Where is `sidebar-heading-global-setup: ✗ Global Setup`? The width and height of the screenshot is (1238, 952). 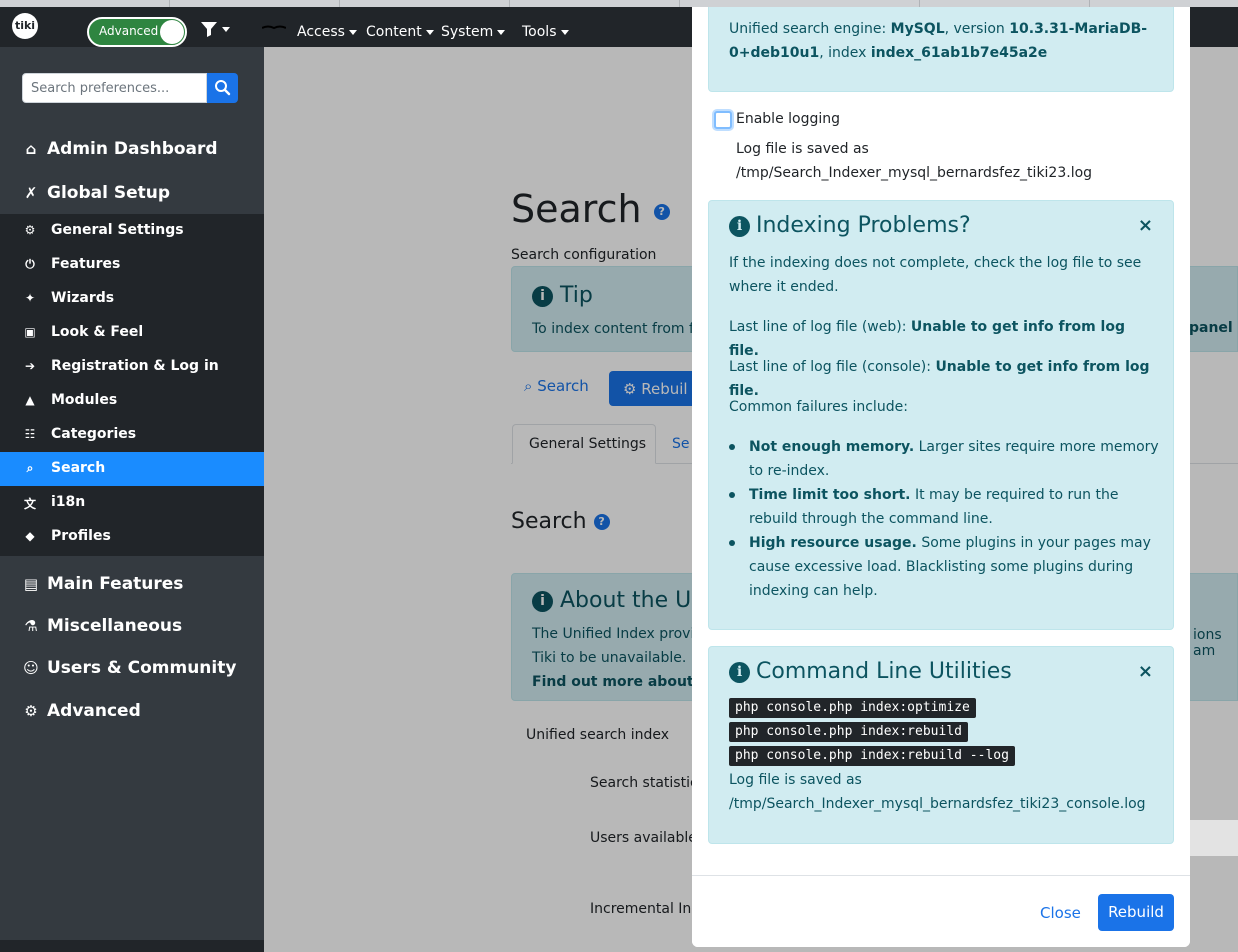 sidebar-heading-global-setup: ✗ Global Setup is located at coordinates (96, 193).